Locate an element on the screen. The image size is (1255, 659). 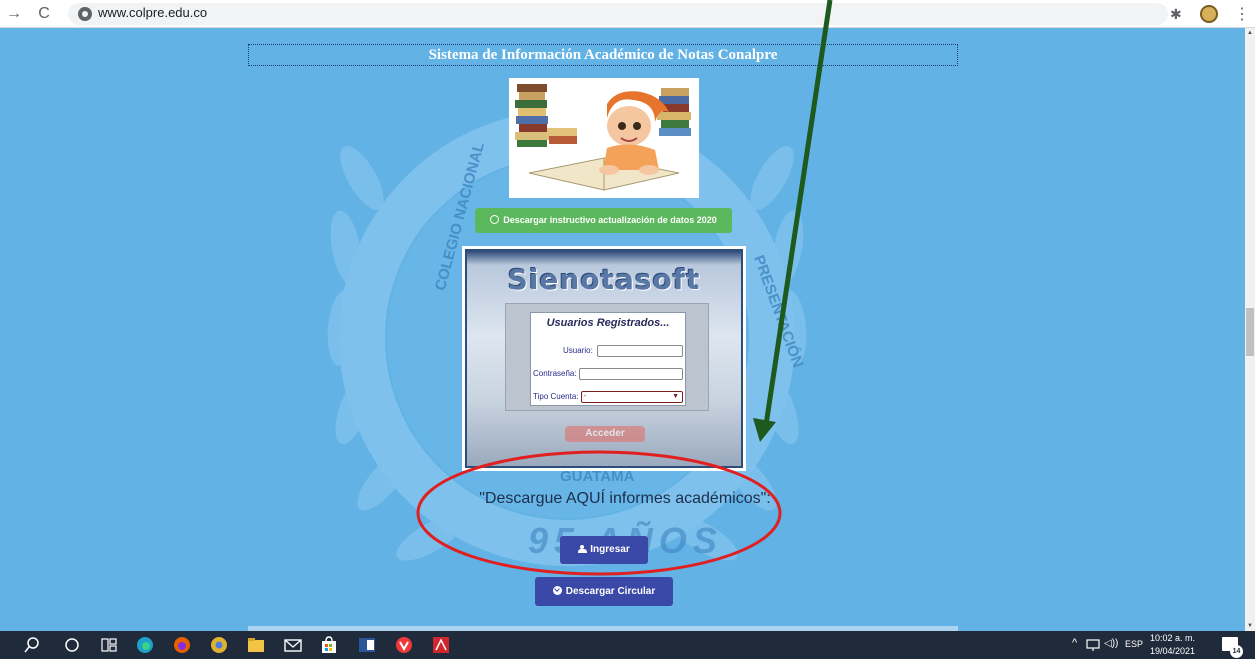
extensions-puzzle-icon: ✱ is located at coordinates (1176, 14).